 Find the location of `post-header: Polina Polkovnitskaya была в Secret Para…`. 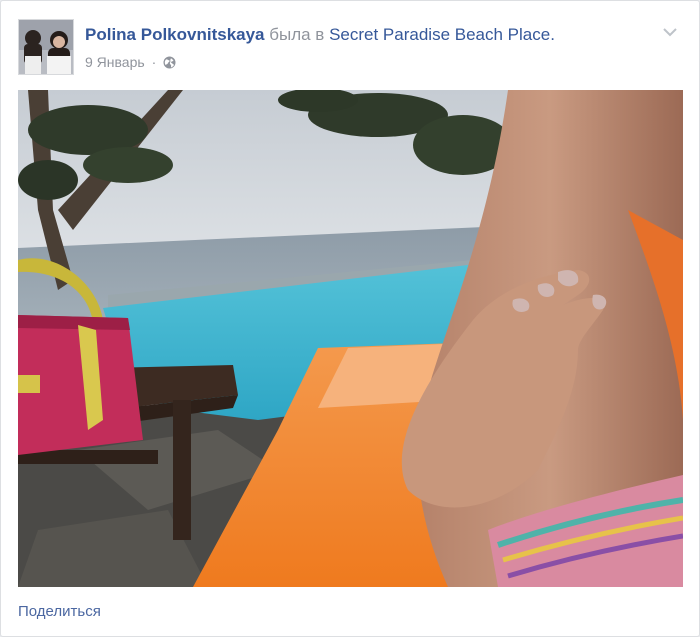

post-header: Polina Polkovnitskaya была в Secret Para… is located at coordinates (350, 49).